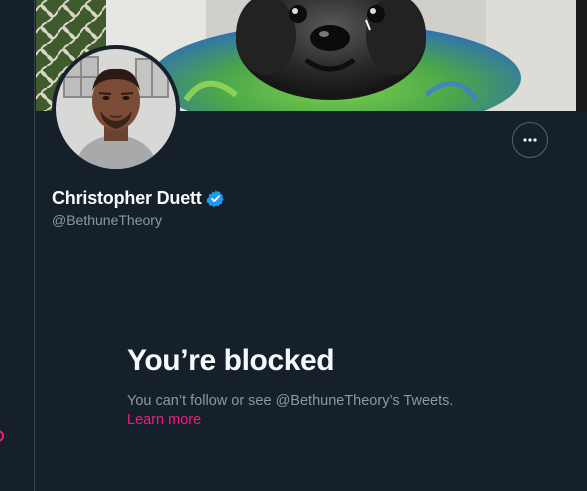  Describe the element at coordinates (107, 220) in the screenshot. I see `profile-handle: @BethuneTheory` at that location.